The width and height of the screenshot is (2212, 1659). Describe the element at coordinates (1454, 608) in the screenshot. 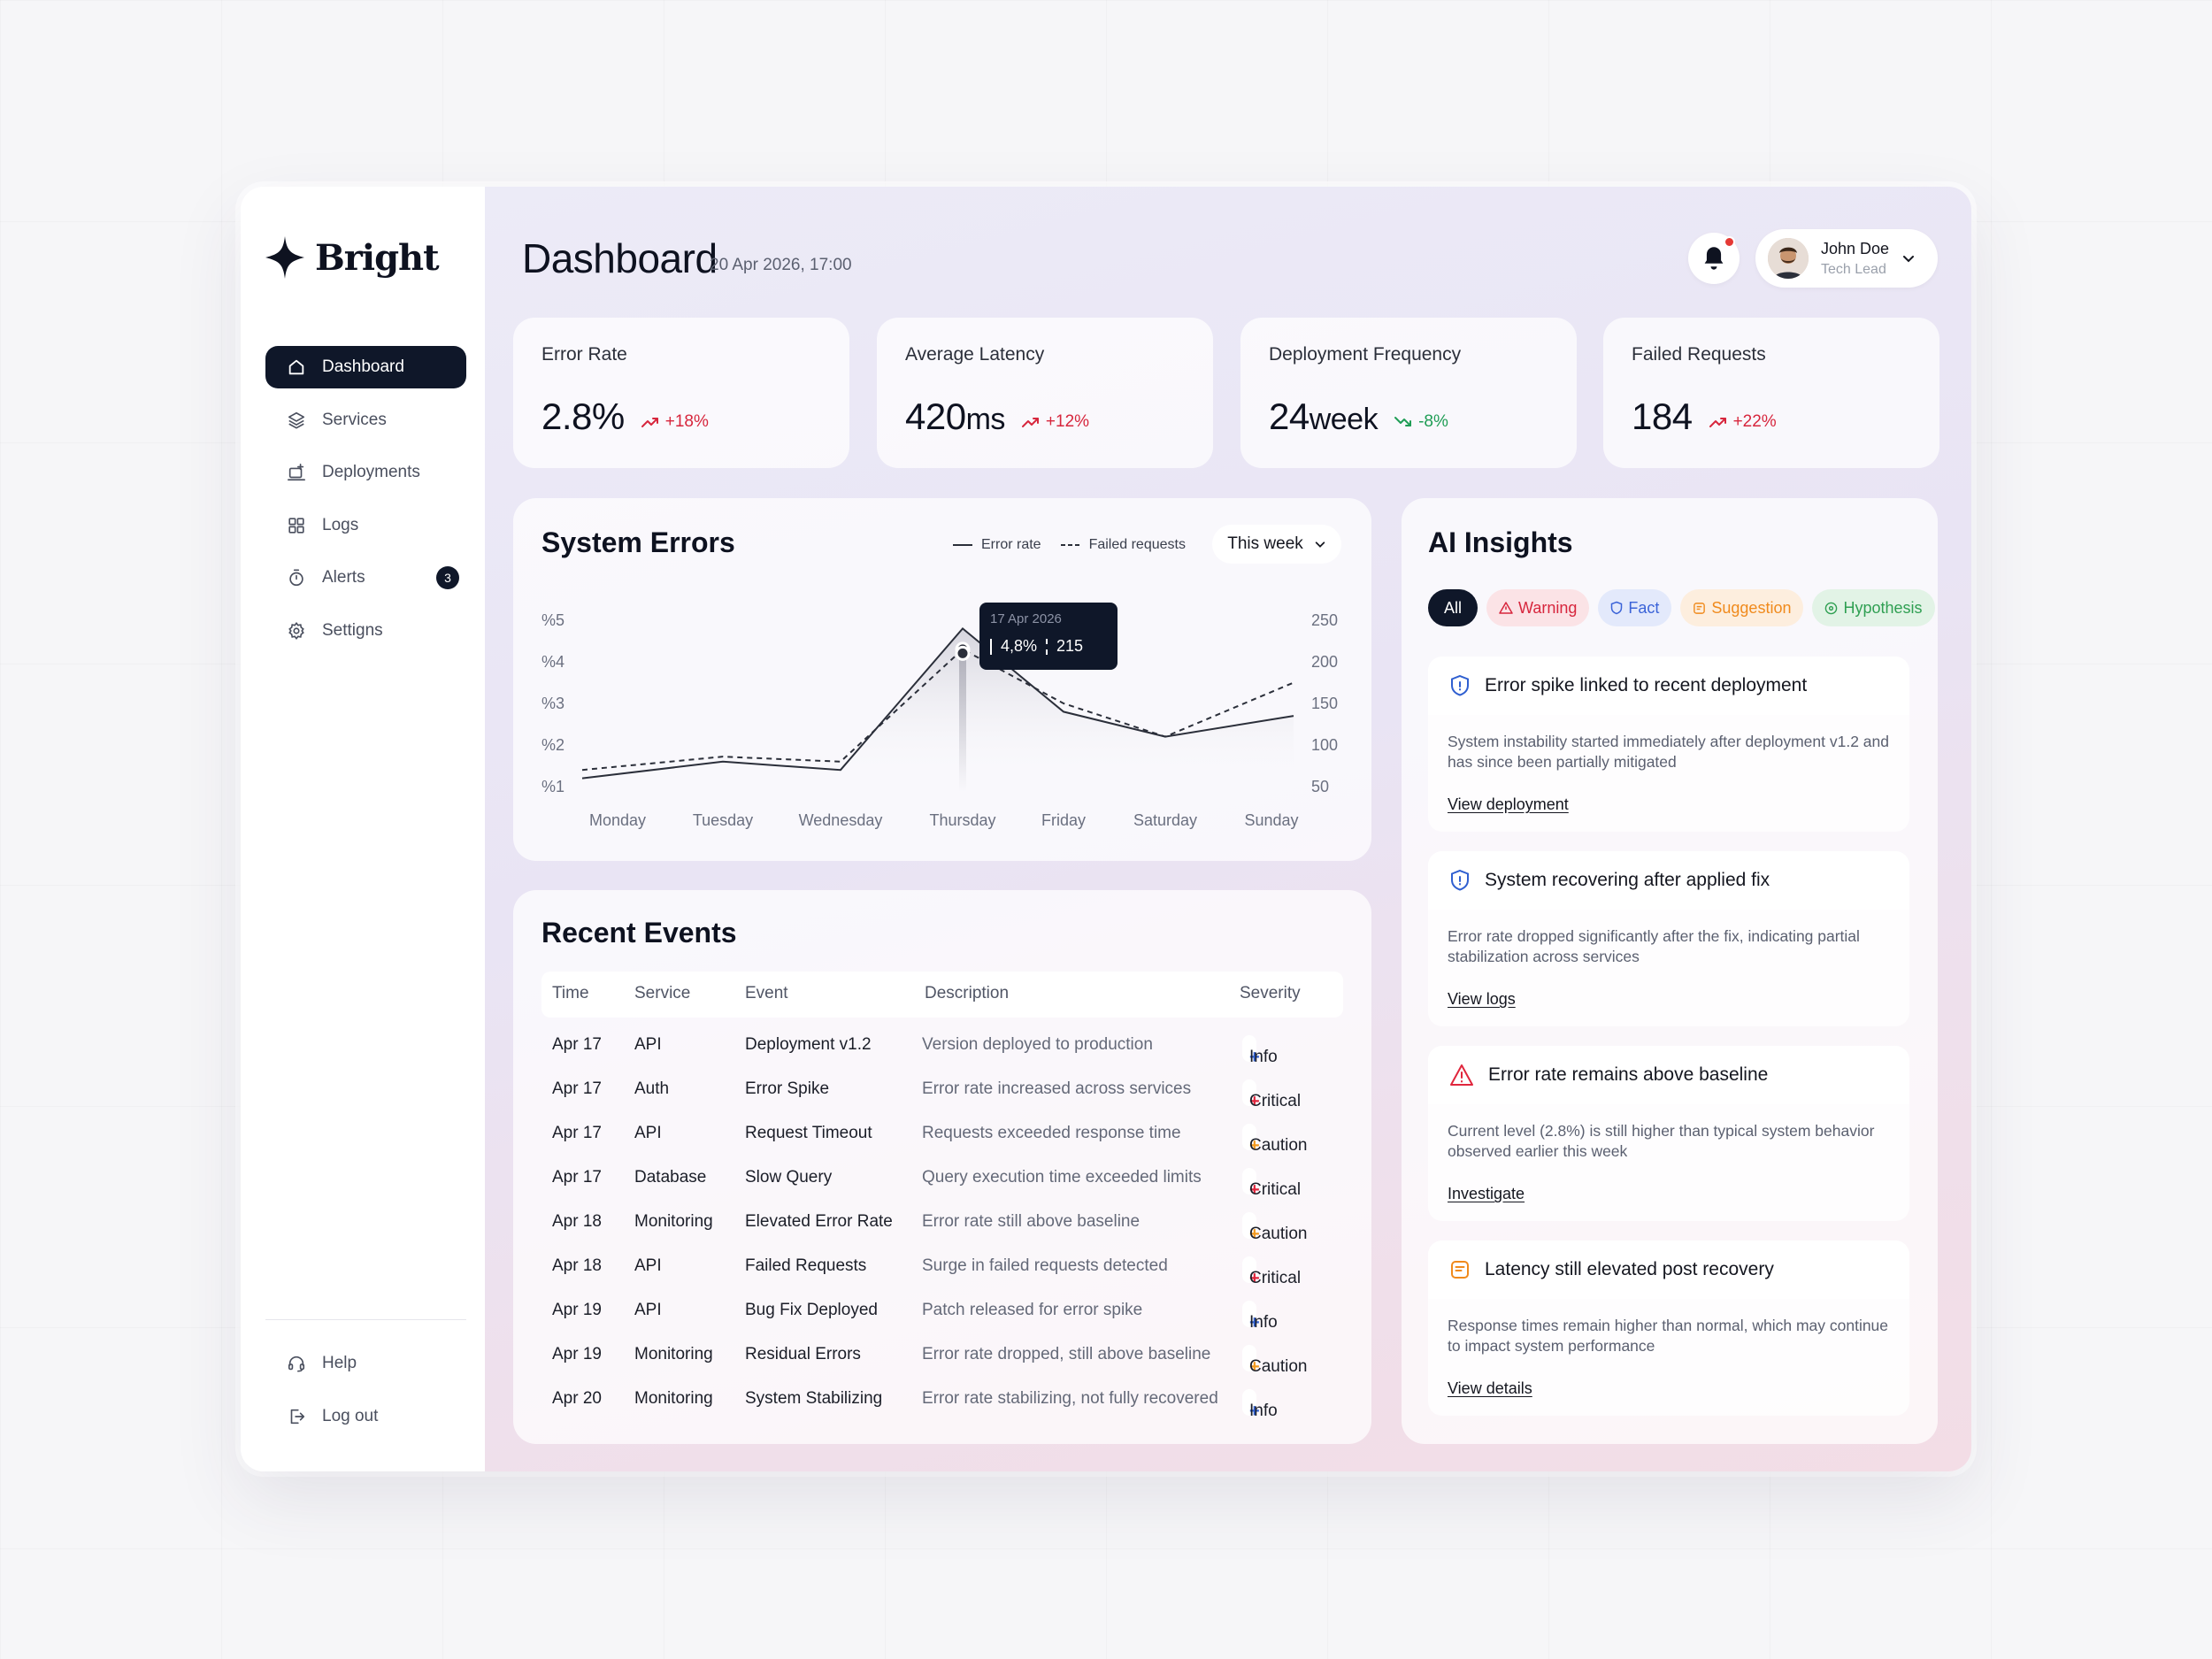

I see `filter-chip-all: All` at that location.